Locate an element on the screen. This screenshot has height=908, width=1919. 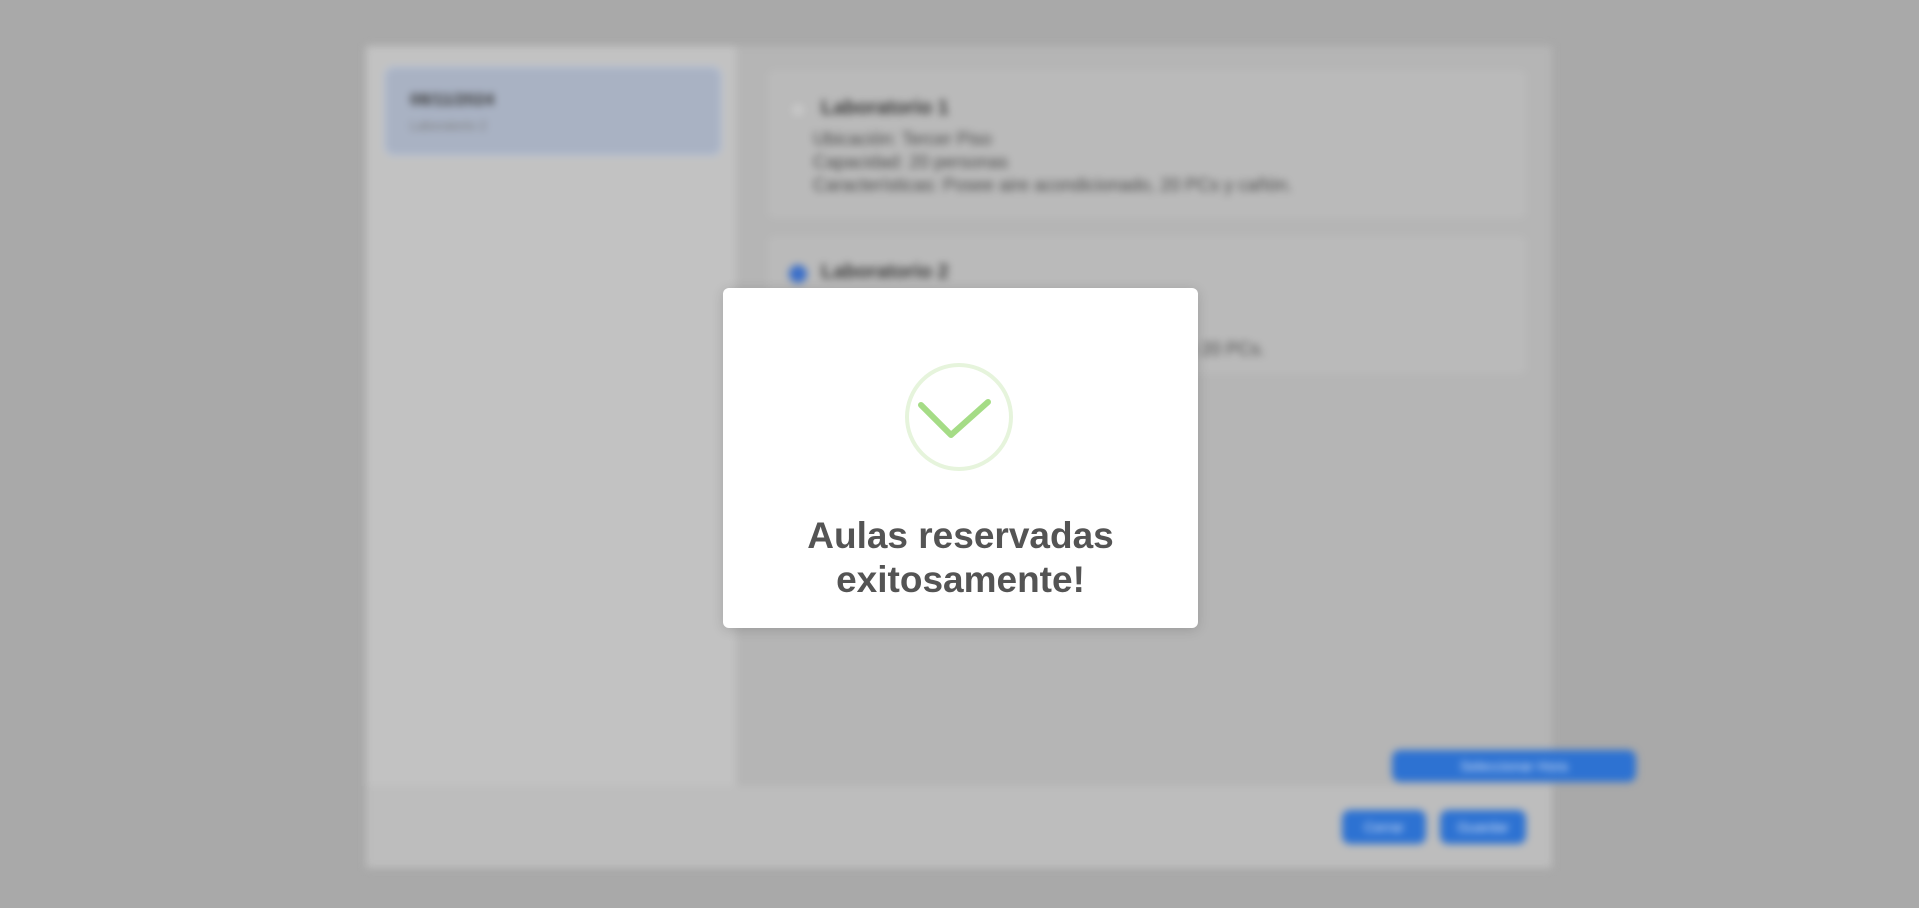
lab-ubicacion-1: Ubicación: Tercer Piso is located at coordinates (902, 139).